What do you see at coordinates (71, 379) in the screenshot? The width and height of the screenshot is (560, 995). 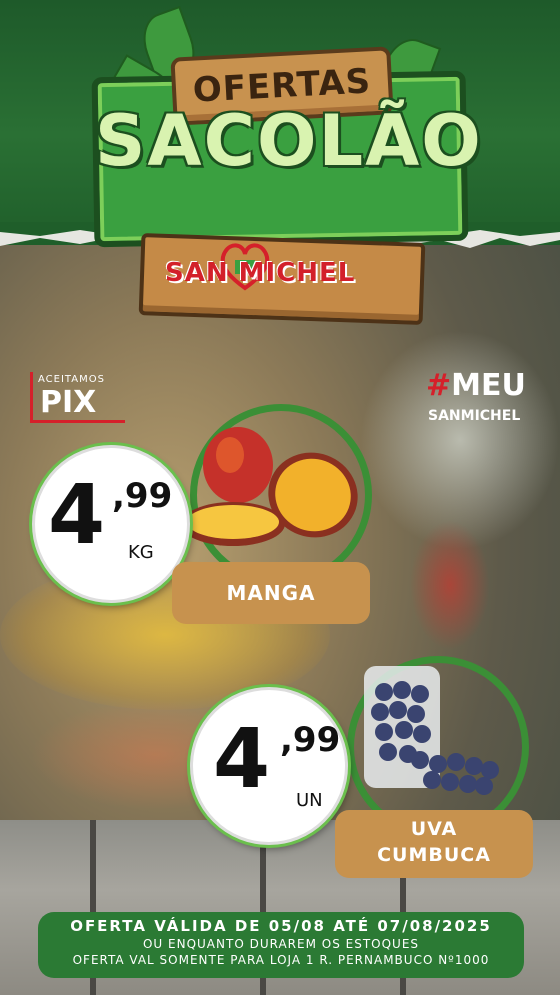 I see `pix-caption: ACEITAMOS` at bounding box center [71, 379].